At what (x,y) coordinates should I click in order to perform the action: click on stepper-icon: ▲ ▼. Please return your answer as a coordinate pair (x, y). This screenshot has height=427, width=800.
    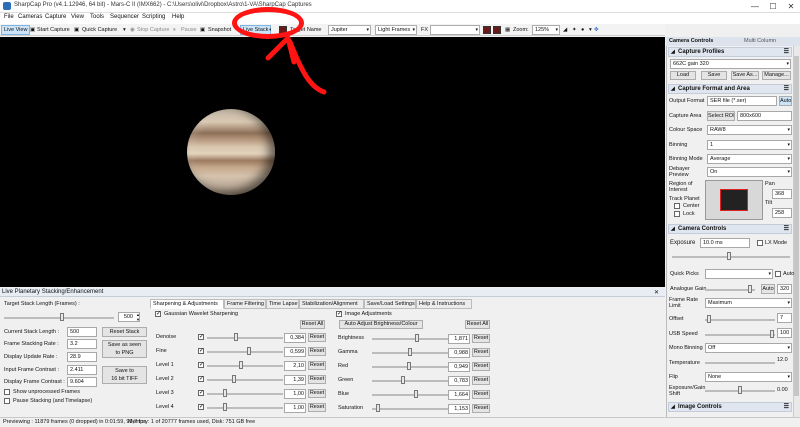
    Looking at the image, I should click on (138, 317).